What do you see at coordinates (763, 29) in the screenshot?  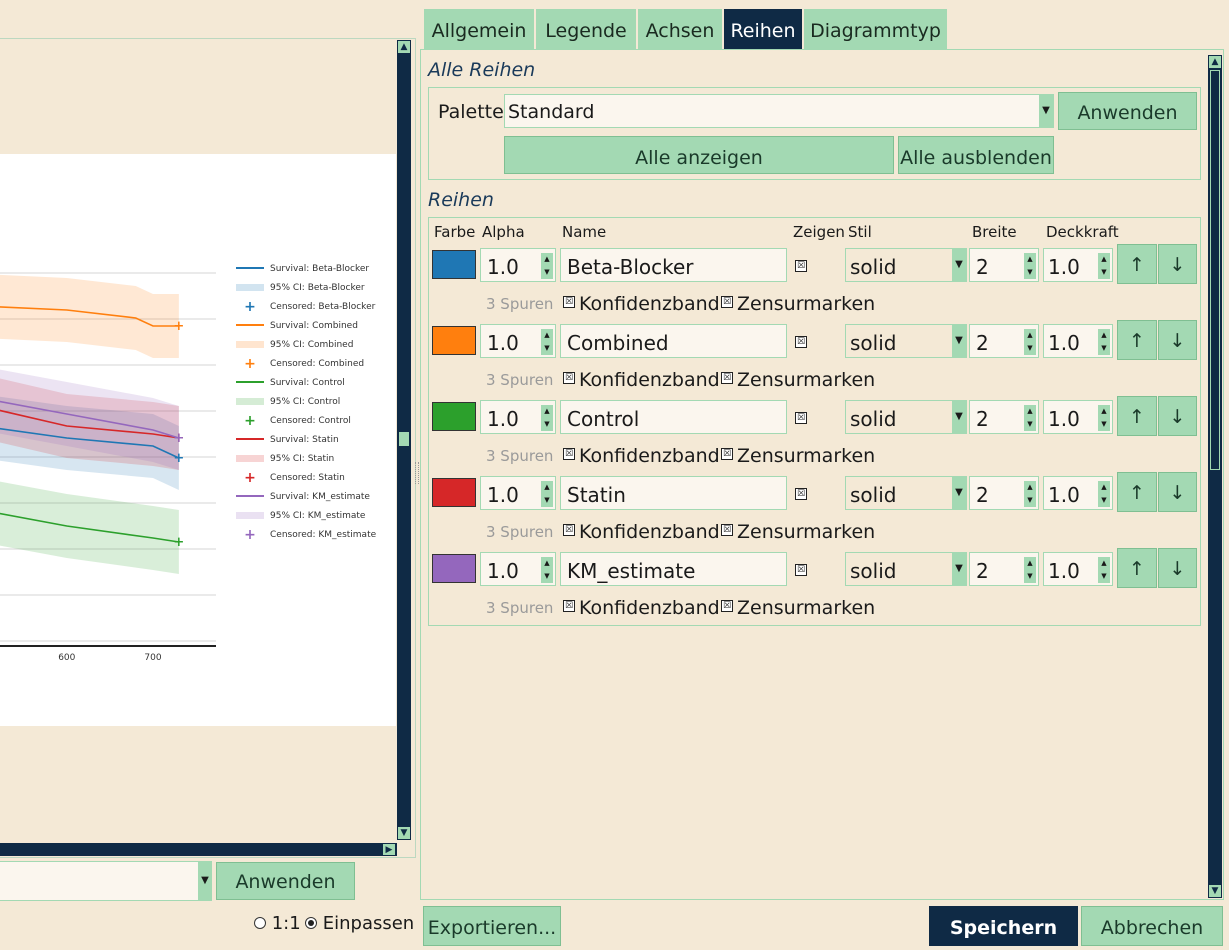 I see `tab-reihen: Reihen` at bounding box center [763, 29].